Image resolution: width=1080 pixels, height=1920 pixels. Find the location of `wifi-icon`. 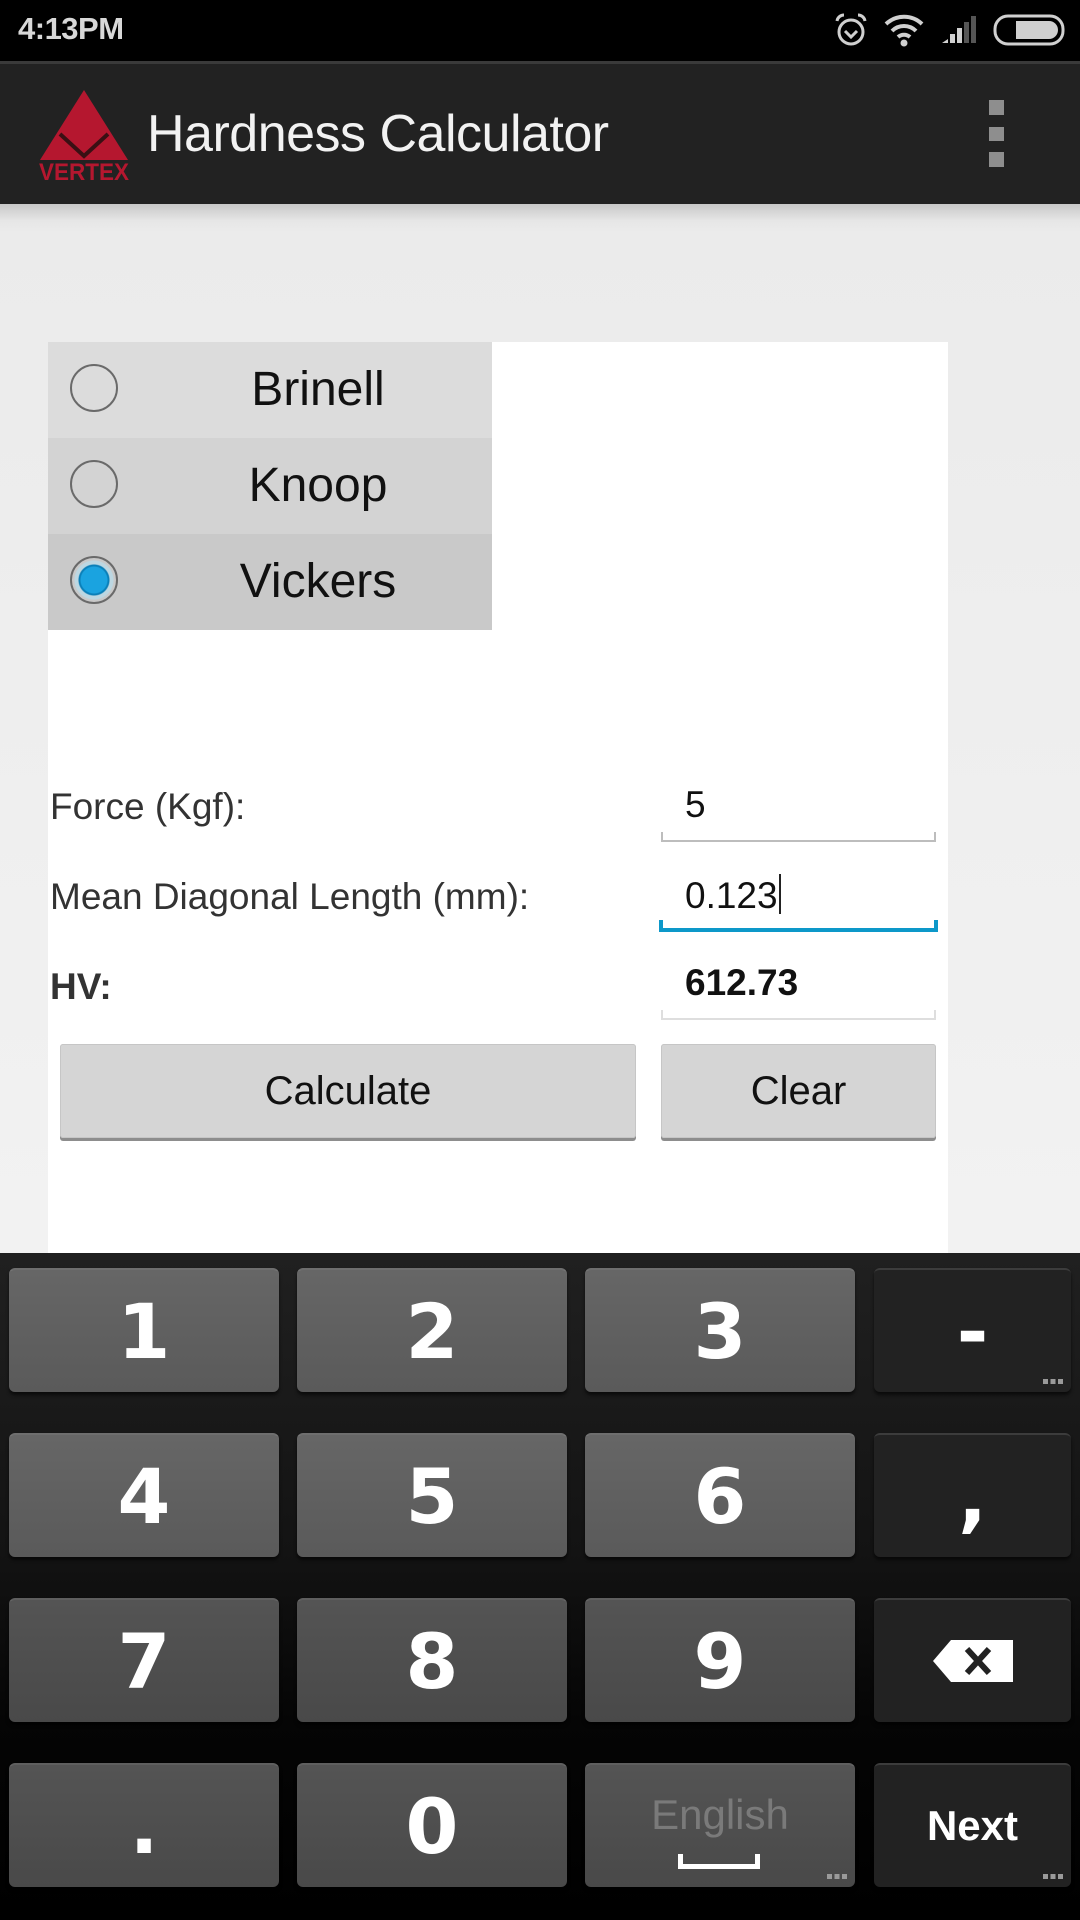

wifi-icon is located at coordinates (904, 30).